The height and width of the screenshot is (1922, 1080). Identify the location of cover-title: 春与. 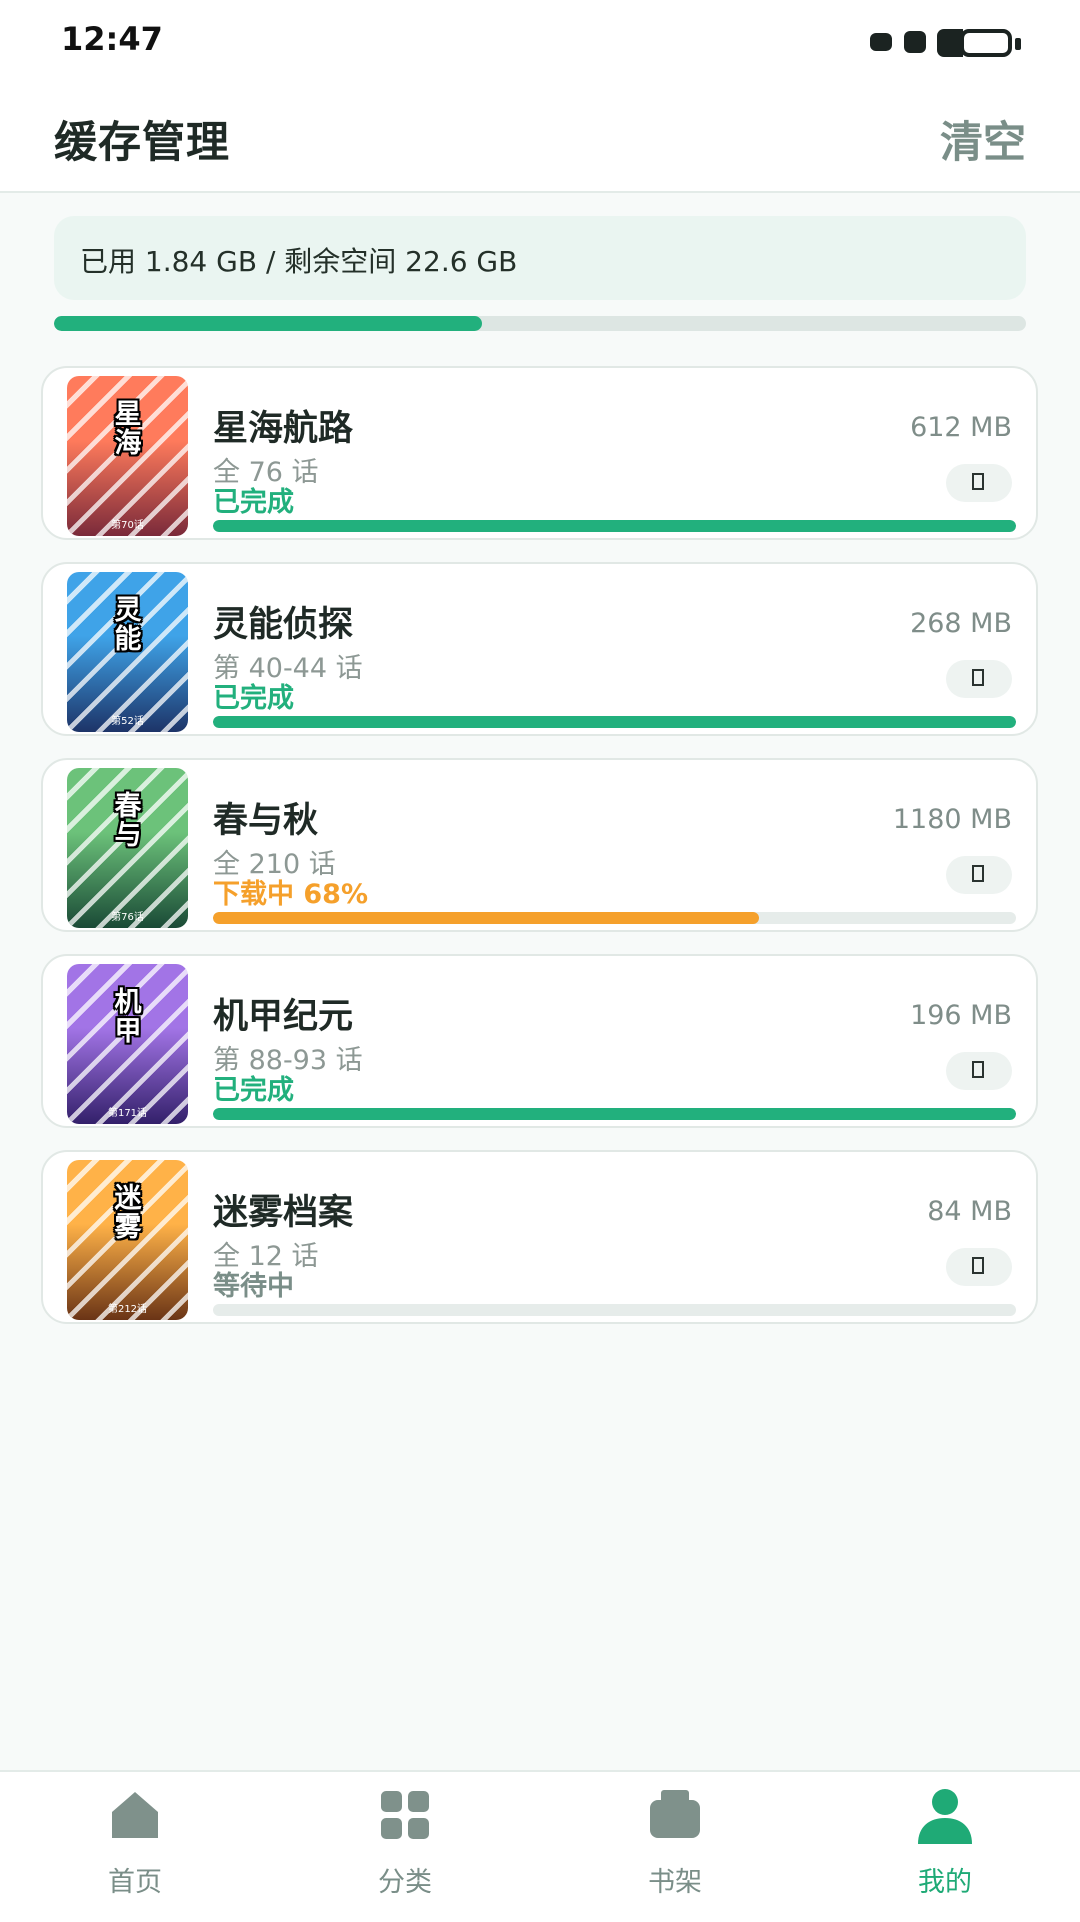
(128, 821).